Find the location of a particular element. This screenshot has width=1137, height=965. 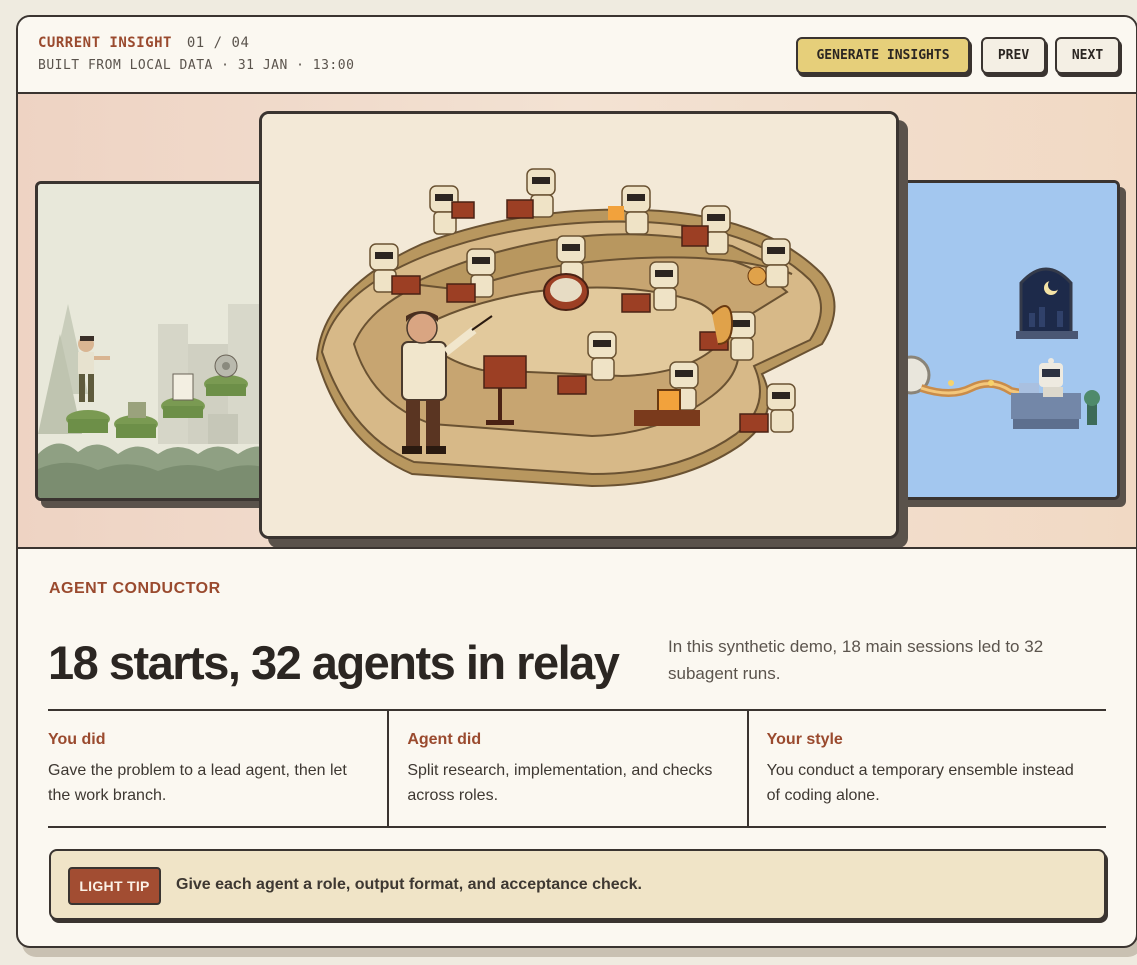

floating-islands-illustration is located at coordinates (155, 341).